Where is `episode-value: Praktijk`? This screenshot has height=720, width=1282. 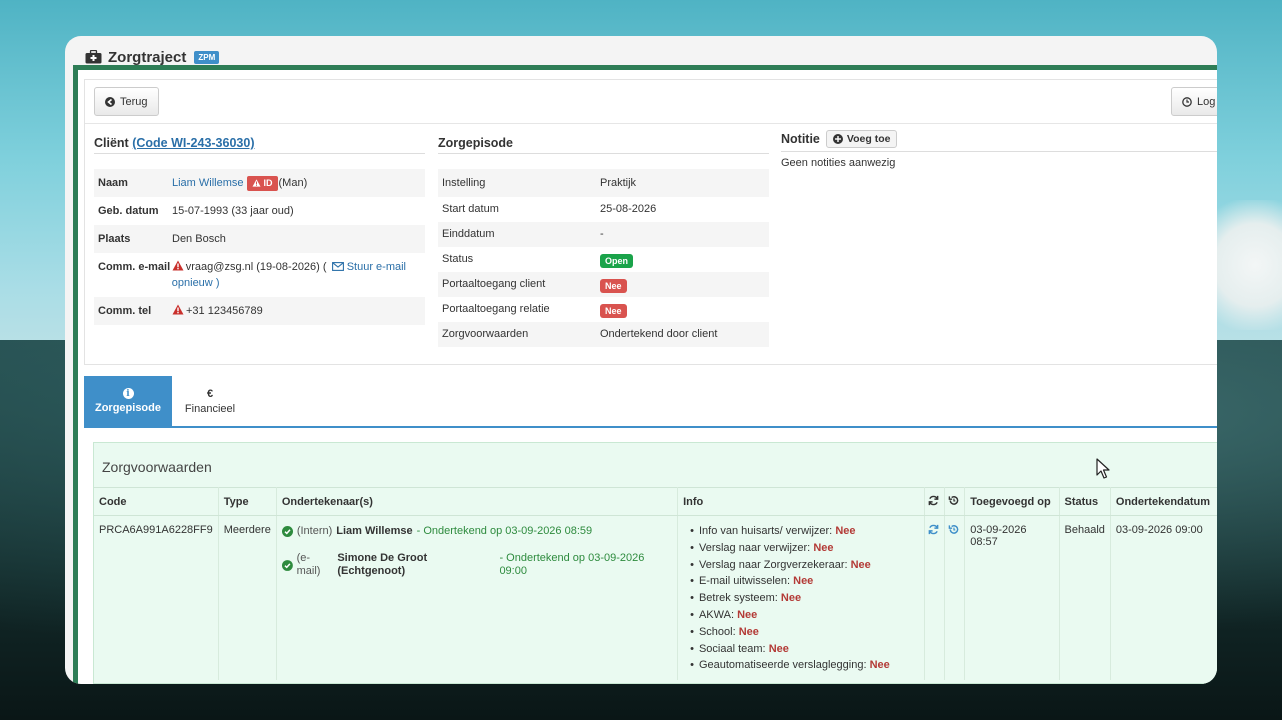
episode-value: Praktijk is located at coordinates (618, 183).